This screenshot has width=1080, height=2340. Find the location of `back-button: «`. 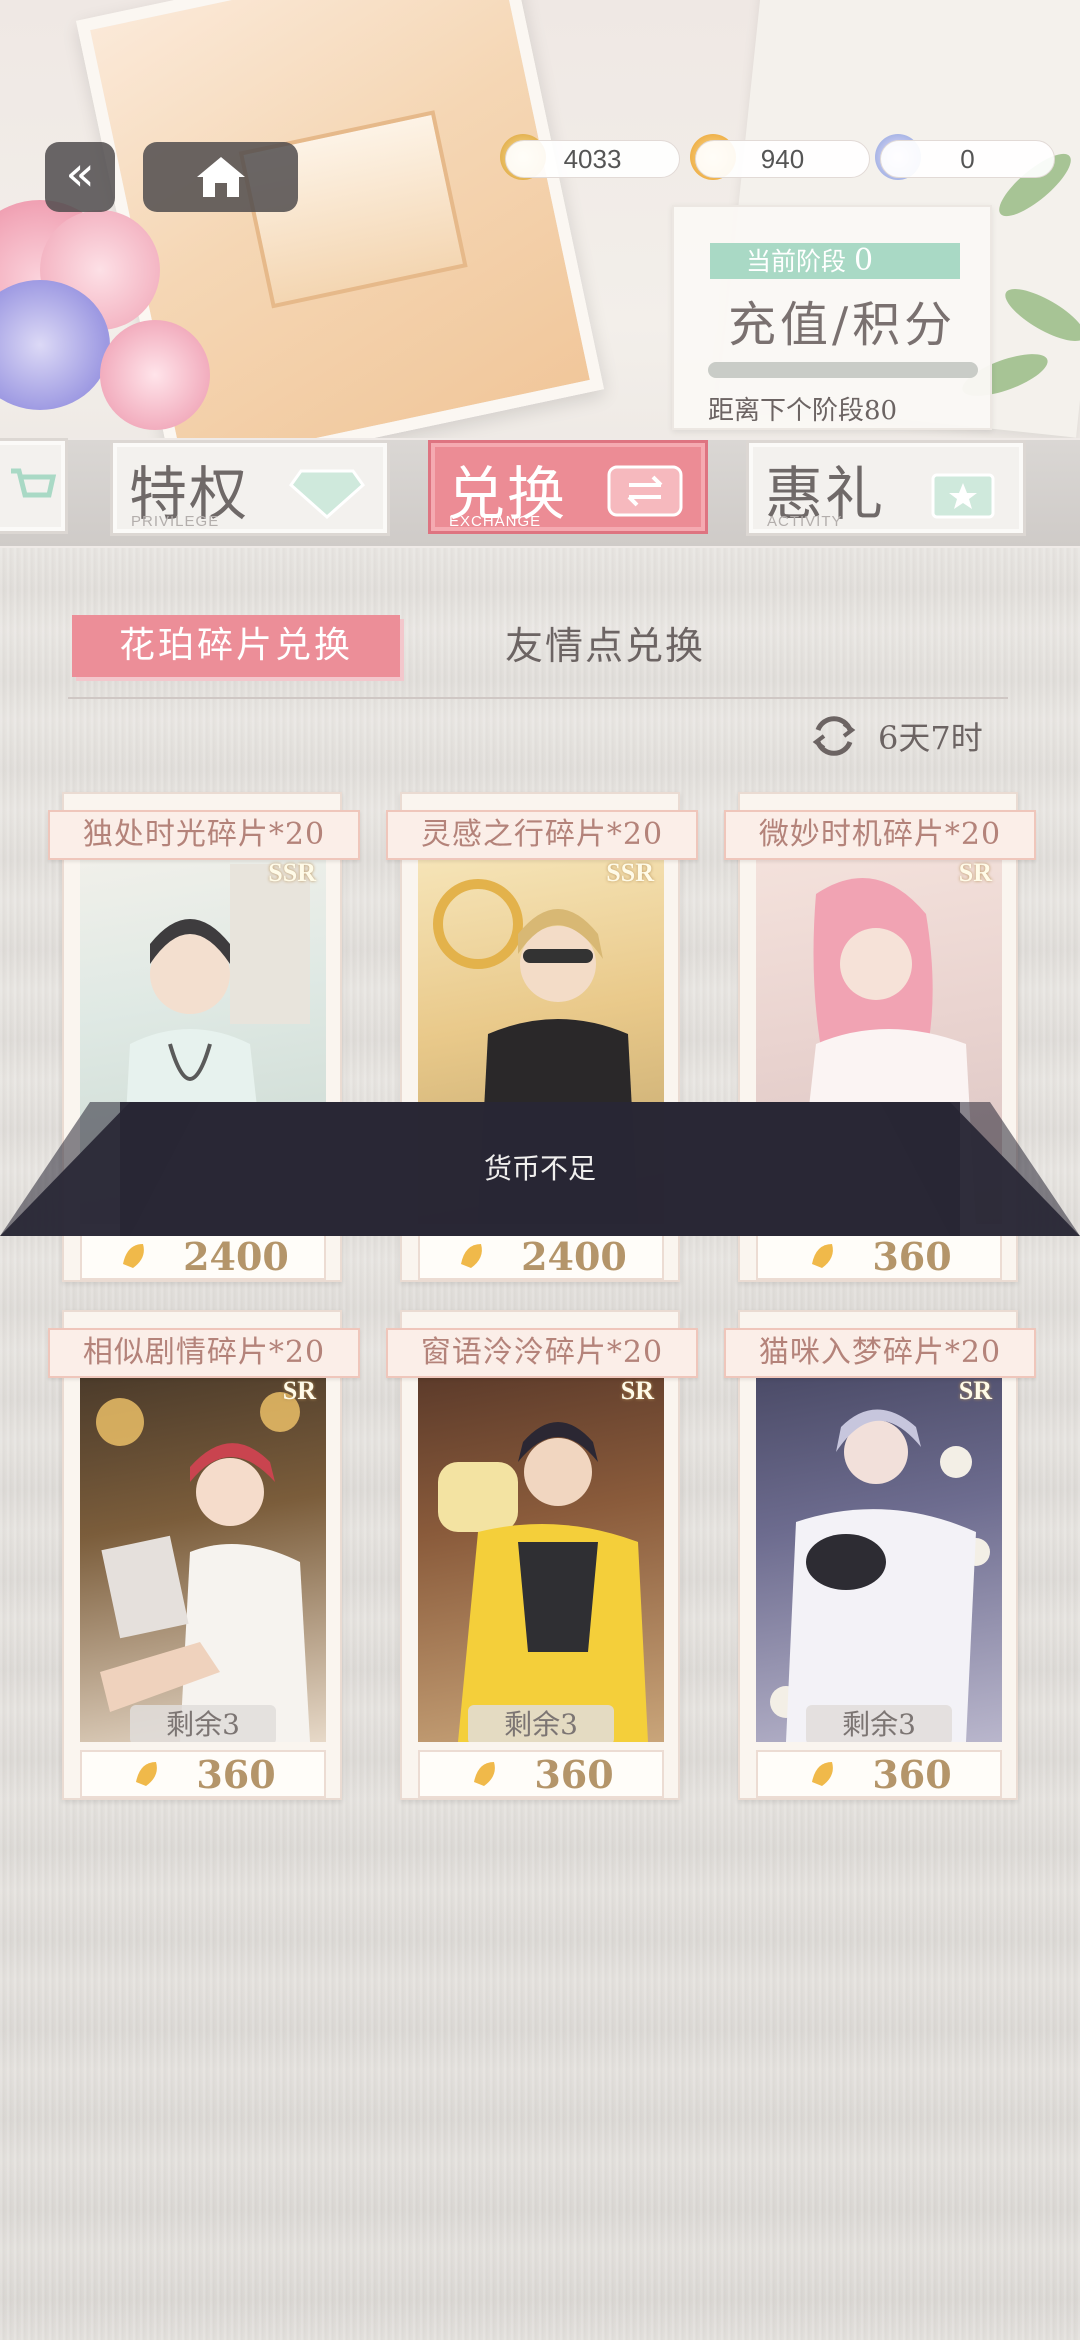

back-button: « is located at coordinates (80, 177).